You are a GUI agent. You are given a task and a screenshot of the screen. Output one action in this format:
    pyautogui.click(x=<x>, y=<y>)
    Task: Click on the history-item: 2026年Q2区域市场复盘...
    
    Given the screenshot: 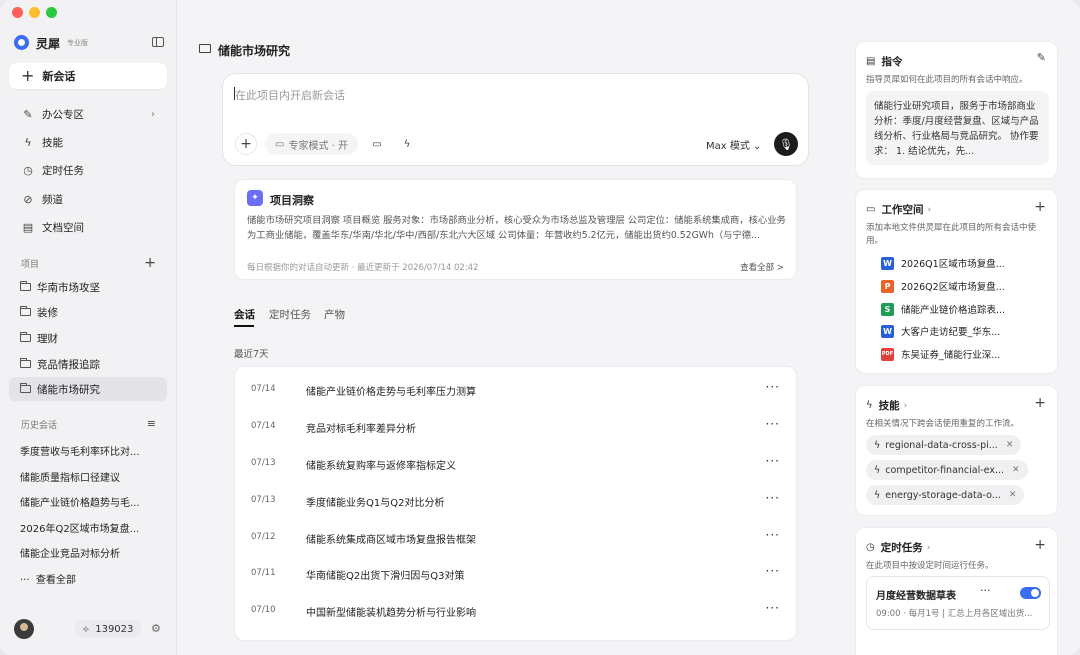 What is the action you would take?
    pyautogui.click(x=90, y=527)
    